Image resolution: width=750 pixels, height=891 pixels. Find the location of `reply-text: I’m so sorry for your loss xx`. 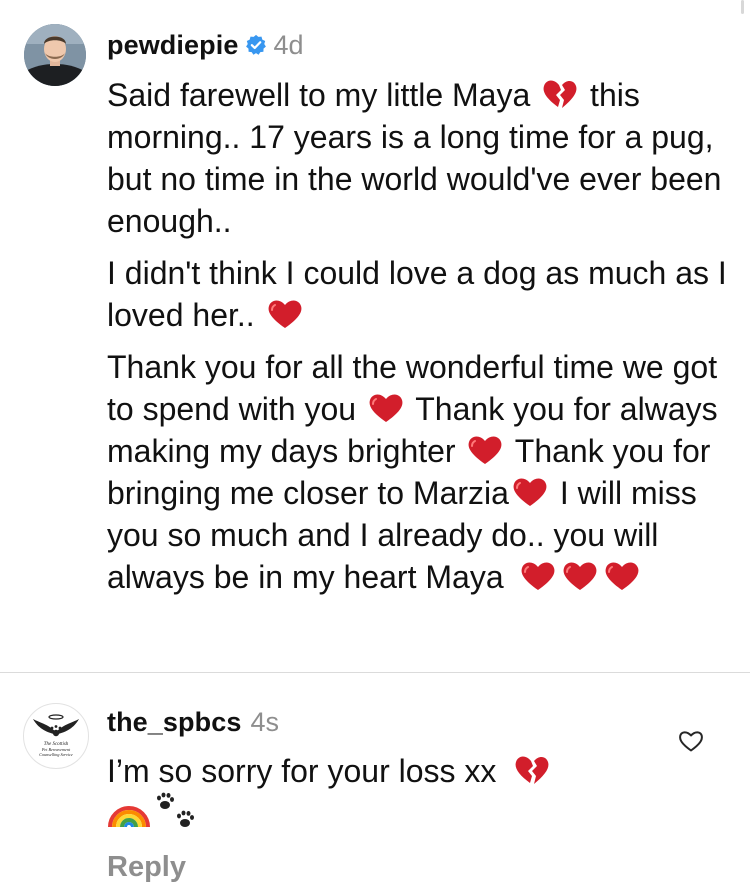

reply-text: I’m so sorry for your loss xx is located at coordinates (387, 771).